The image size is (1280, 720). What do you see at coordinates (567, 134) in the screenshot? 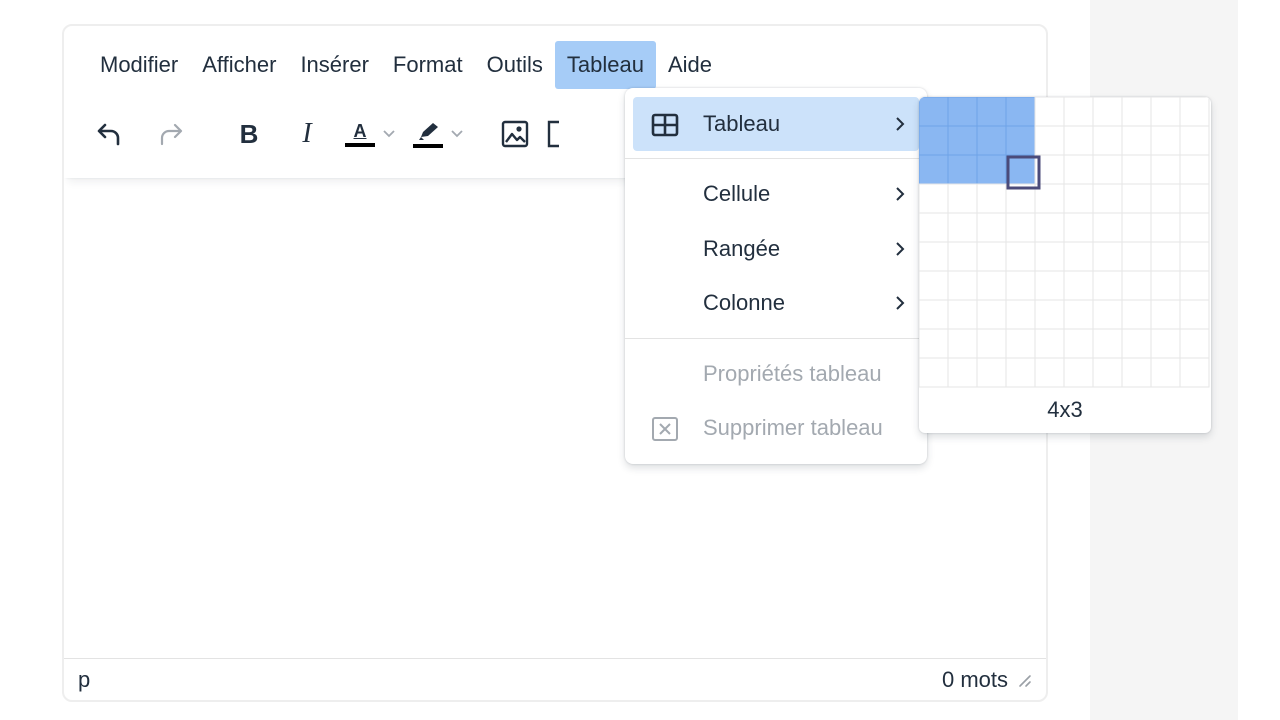
I see `insert-media-button` at bounding box center [567, 134].